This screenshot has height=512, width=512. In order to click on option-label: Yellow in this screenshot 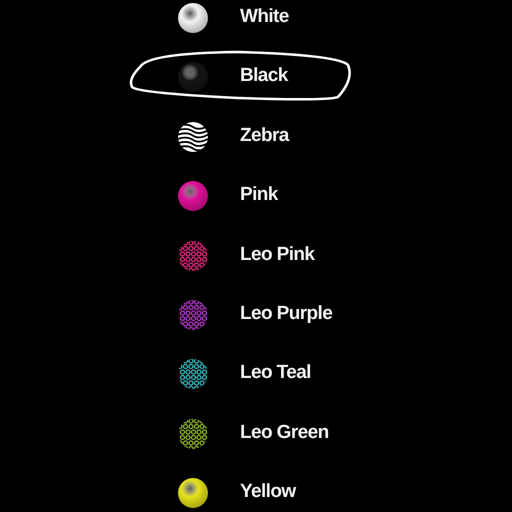, I will do `click(268, 492)`.